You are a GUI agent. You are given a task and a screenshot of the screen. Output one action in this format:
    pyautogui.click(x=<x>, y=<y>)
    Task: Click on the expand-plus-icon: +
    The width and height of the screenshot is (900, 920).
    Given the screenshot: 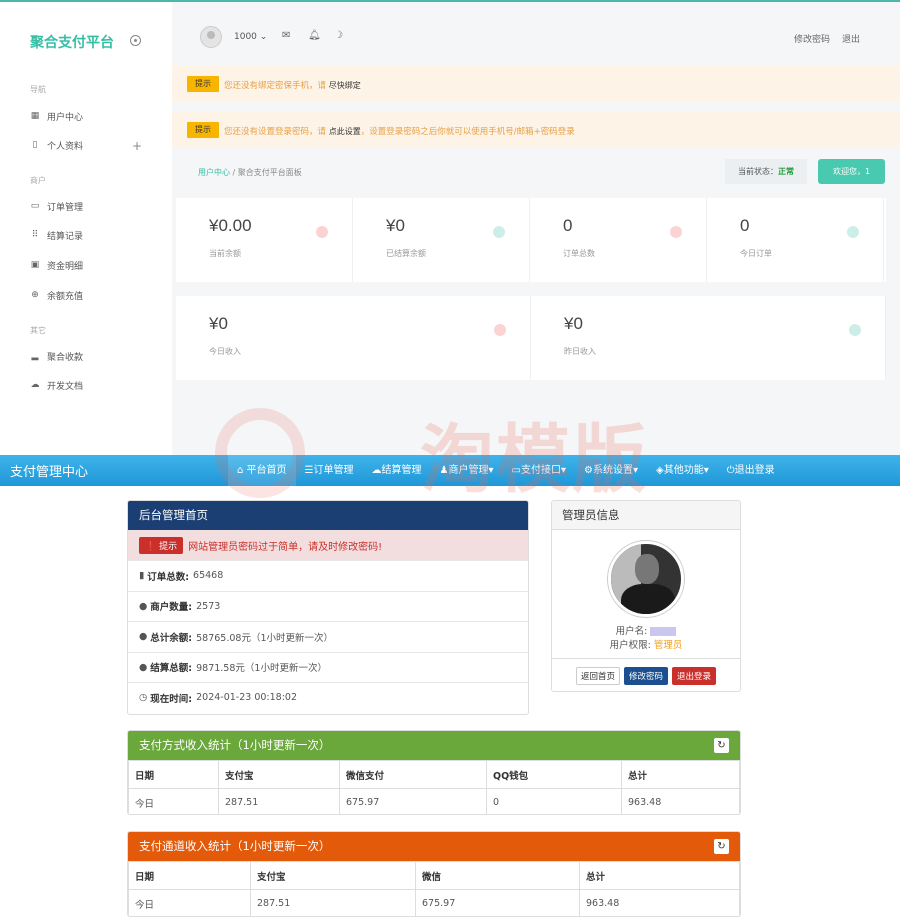 What is the action you would take?
    pyautogui.click(x=137, y=146)
    